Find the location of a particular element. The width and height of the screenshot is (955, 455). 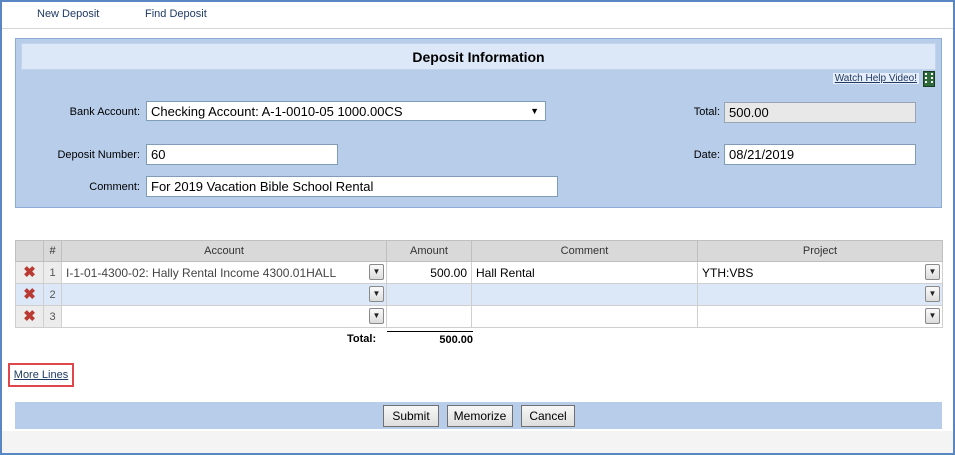

grid-total-label: Total: is located at coordinates (362, 339).